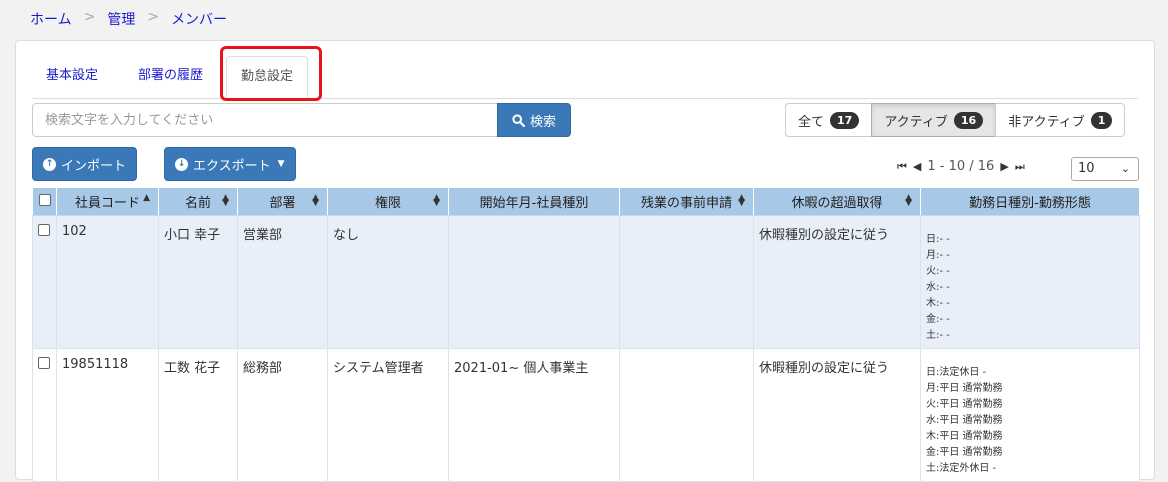 This screenshot has width=1168, height=482. I want to click on import-button: ↑ インポート, so click(85, 164).